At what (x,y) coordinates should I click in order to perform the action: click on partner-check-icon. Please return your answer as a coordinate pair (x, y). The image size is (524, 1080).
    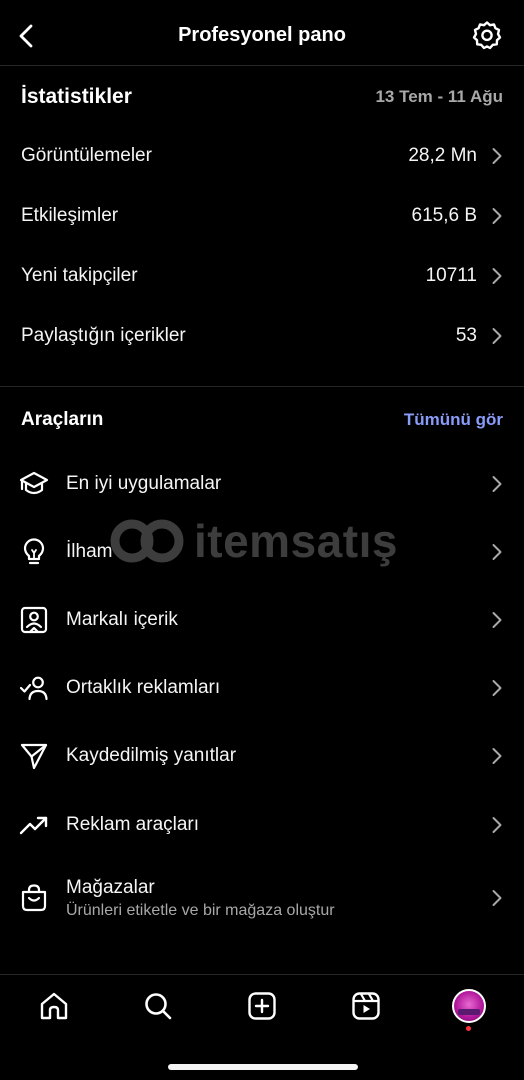
    Looking at the image, I should click on (34, 688).